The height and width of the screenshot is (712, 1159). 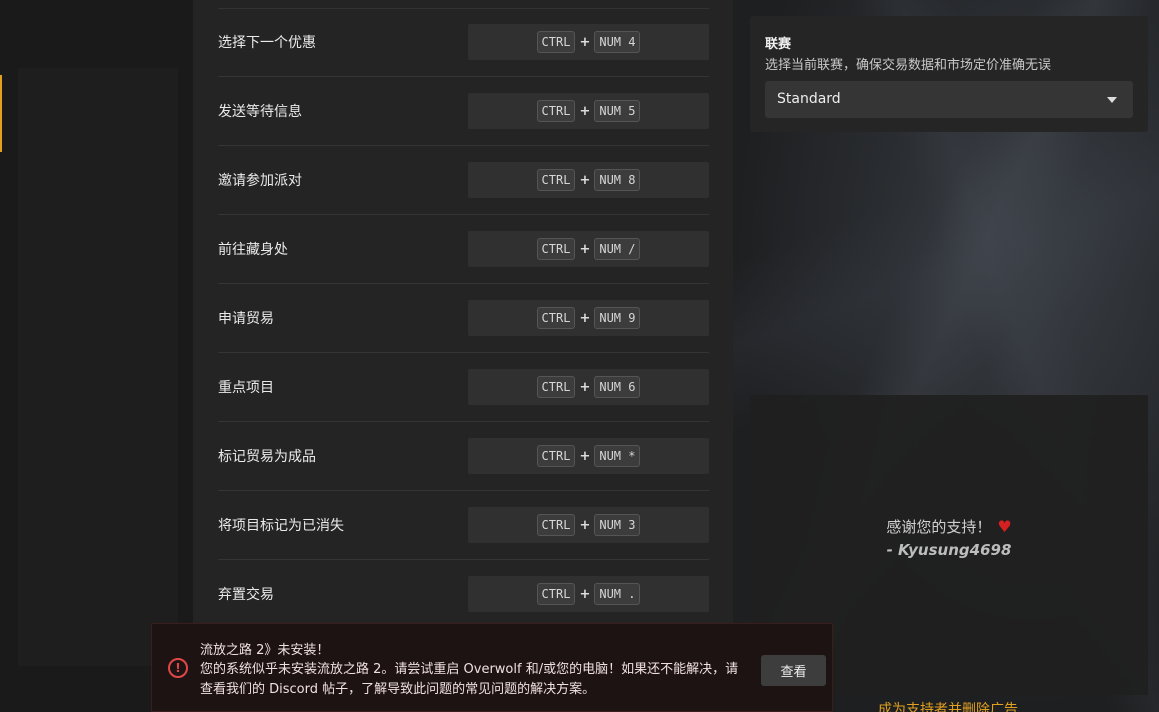 I want to click on league-card: 联赛 选择当前联赛，确保交易数据和市场定价准确无误 Standard, so click(x=949, y=74).